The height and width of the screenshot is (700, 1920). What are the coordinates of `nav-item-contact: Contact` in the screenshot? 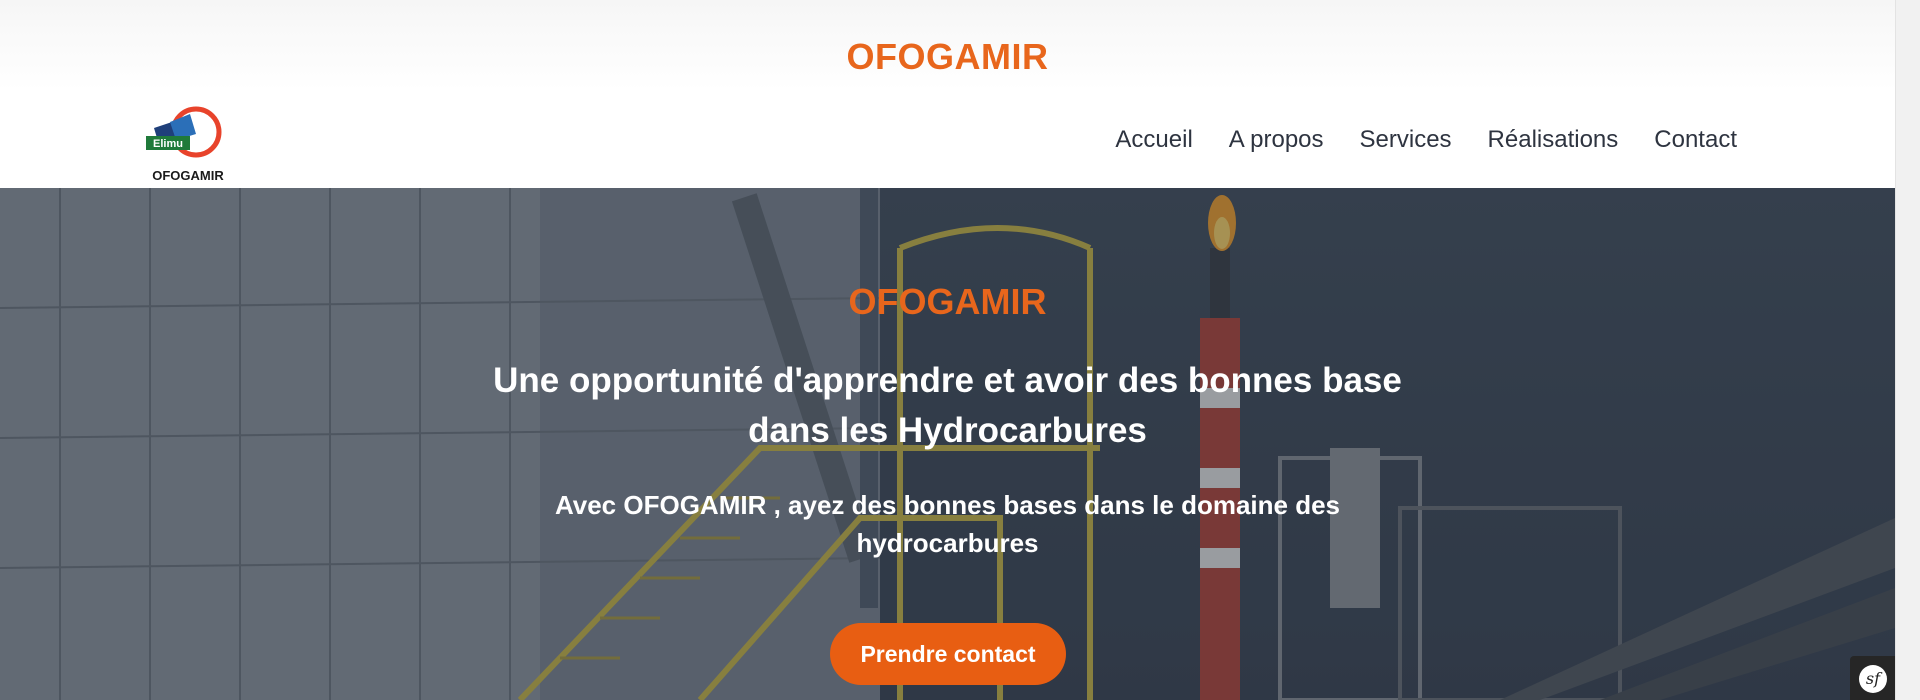 It's located at (1695, 140).